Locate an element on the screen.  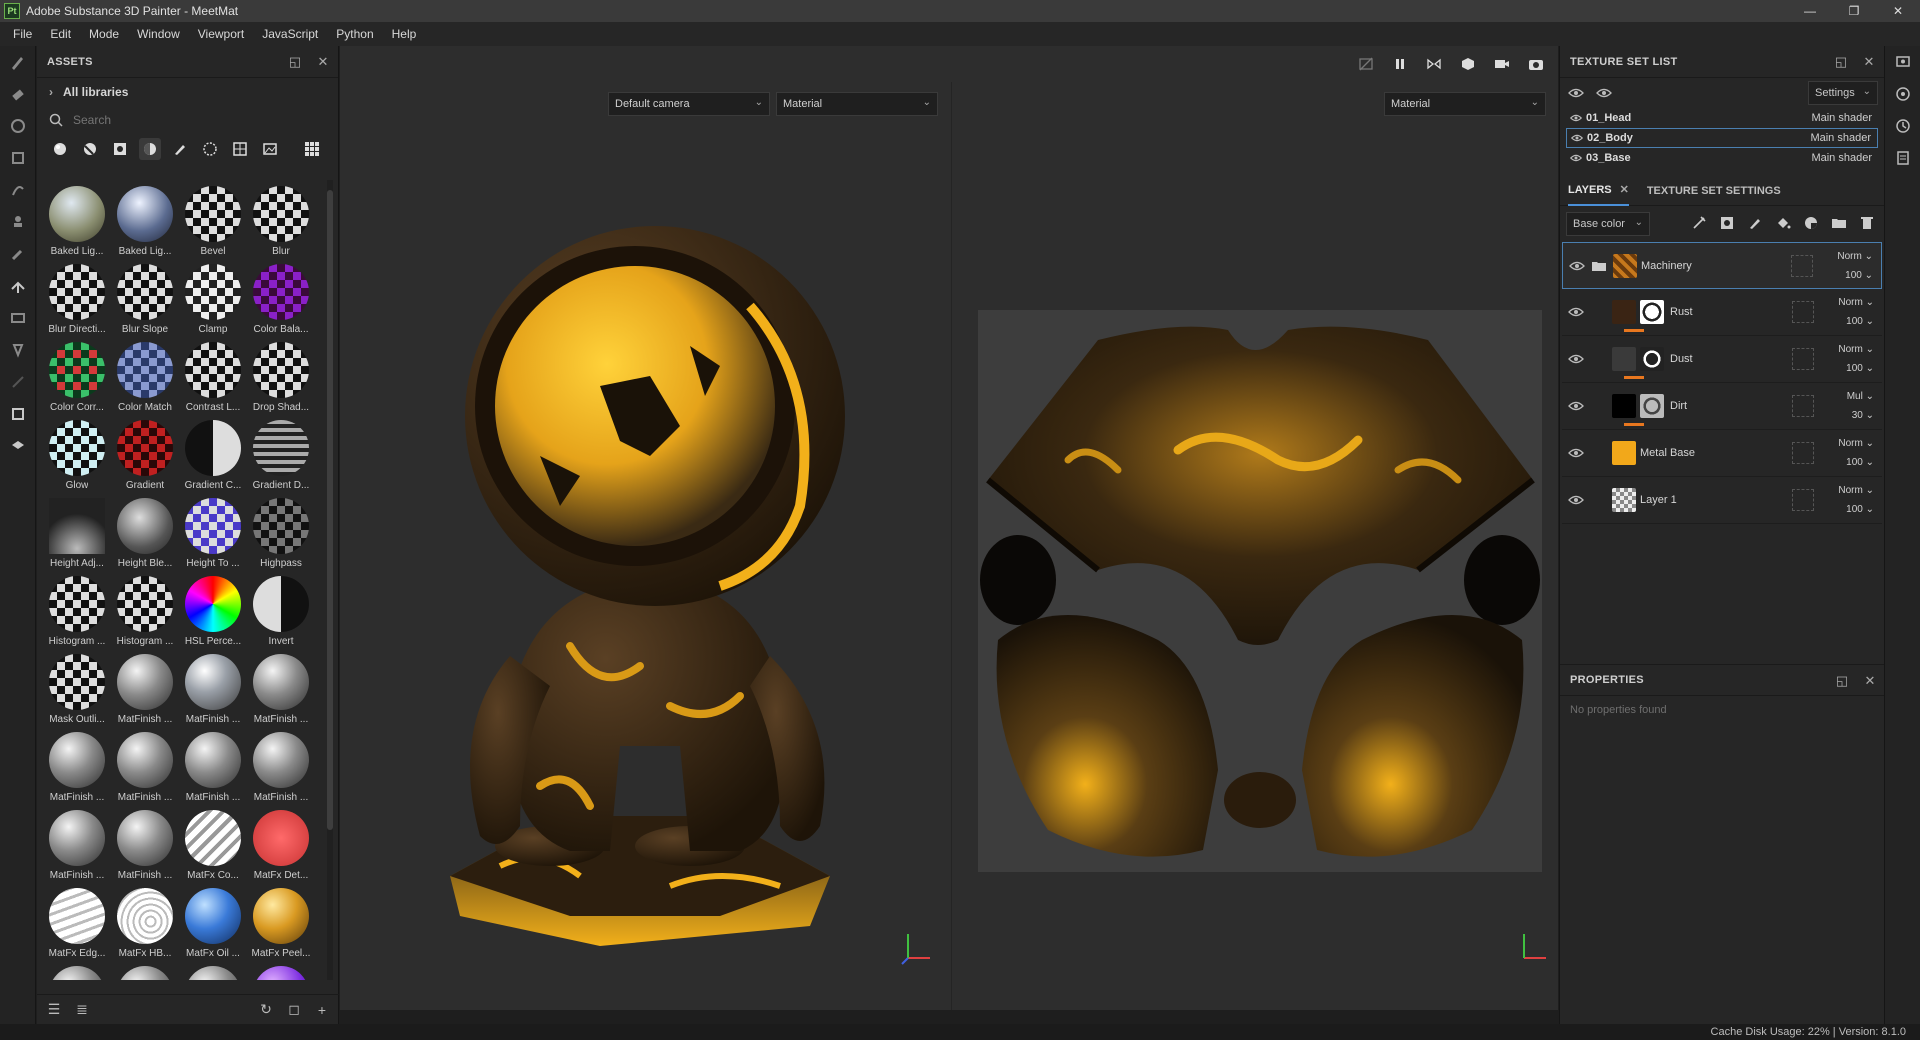
material-mode-3d-dropdown: Material ⌄ is located at coordinates (857, 104).